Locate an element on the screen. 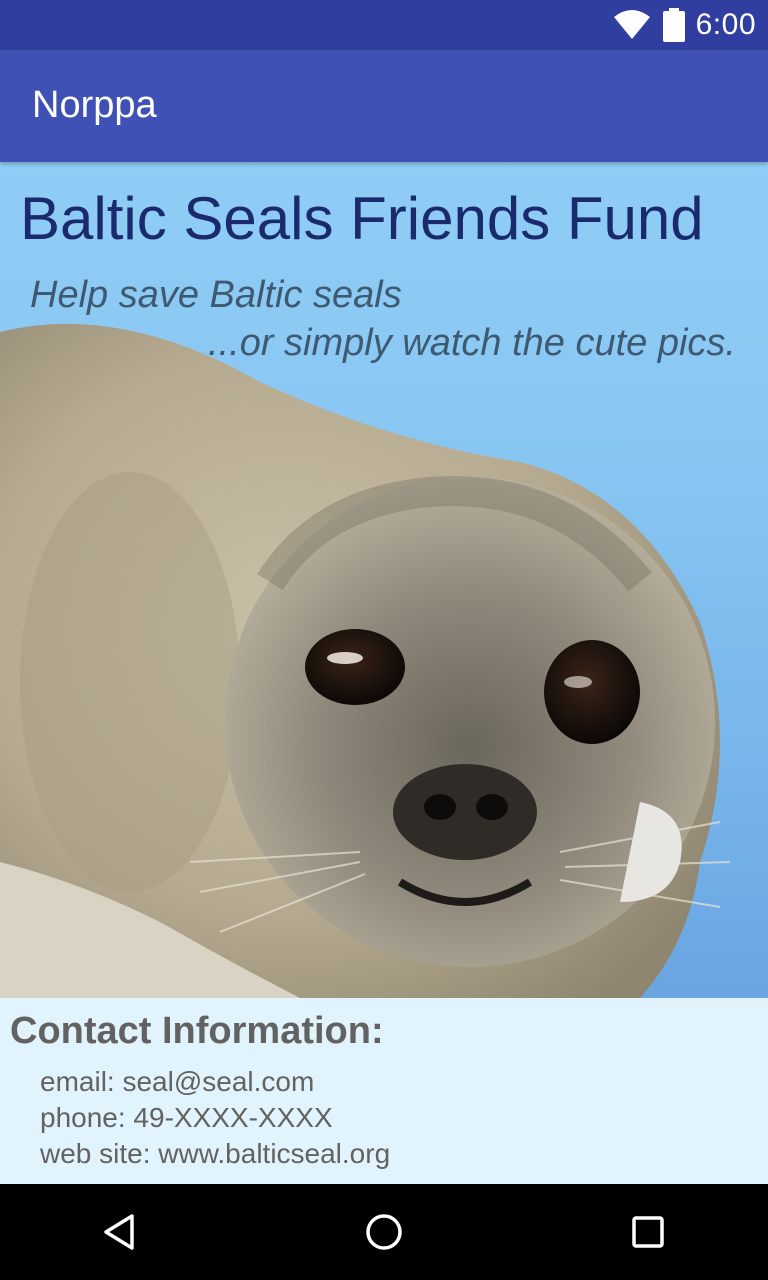 The height and width of the screenshot is (1280, 768). contact-website: web site: www.balticseal.org is located at coordinates (215, 1154).